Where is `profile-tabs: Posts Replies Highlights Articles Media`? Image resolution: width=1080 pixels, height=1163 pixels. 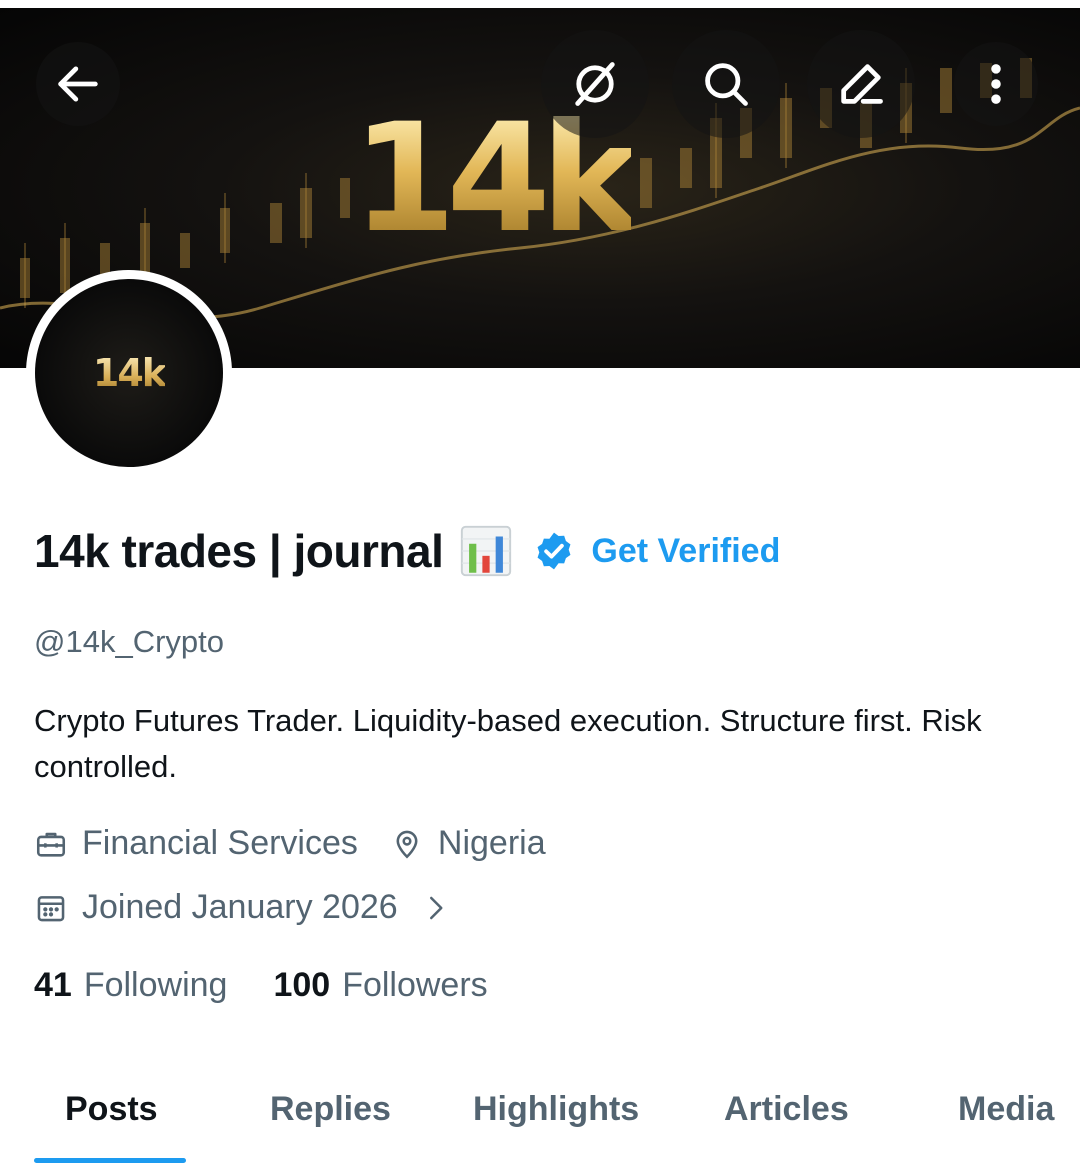
profile-tabs: Posts Replies Highlights Articles Media is located at coordinates (540, 1116).